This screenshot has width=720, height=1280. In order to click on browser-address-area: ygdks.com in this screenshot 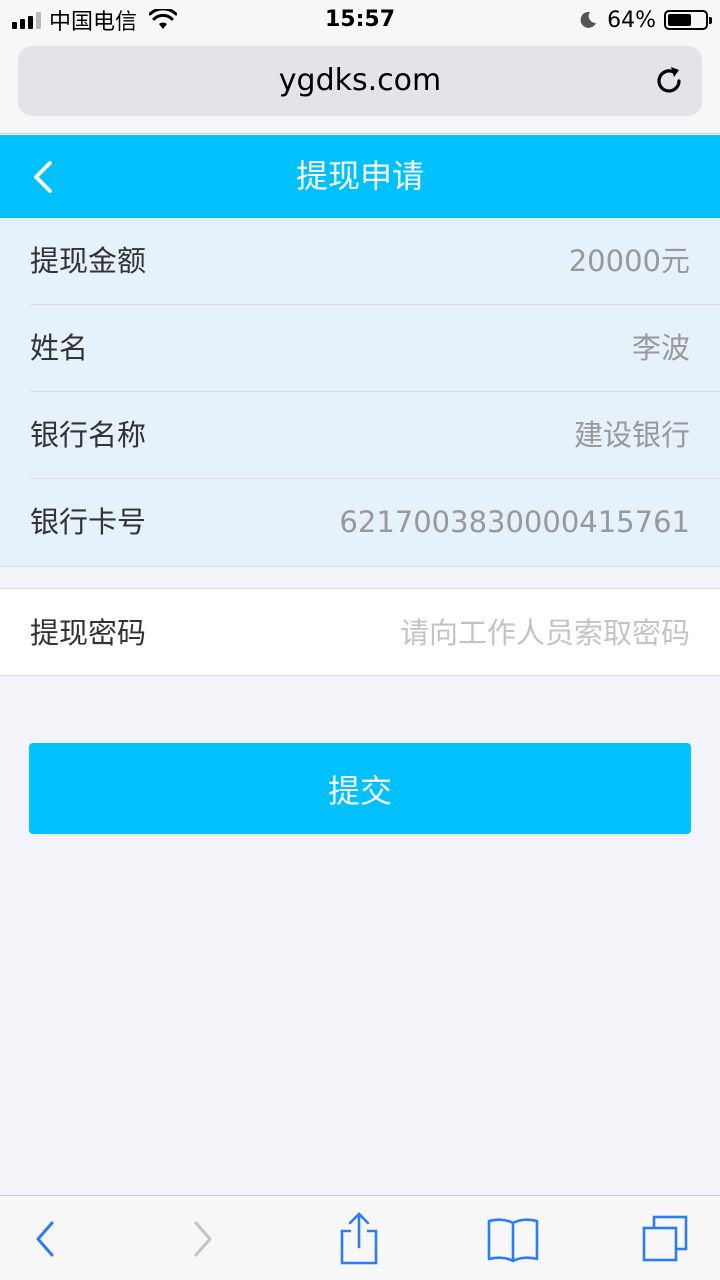, I will do `click(360, 87)`.